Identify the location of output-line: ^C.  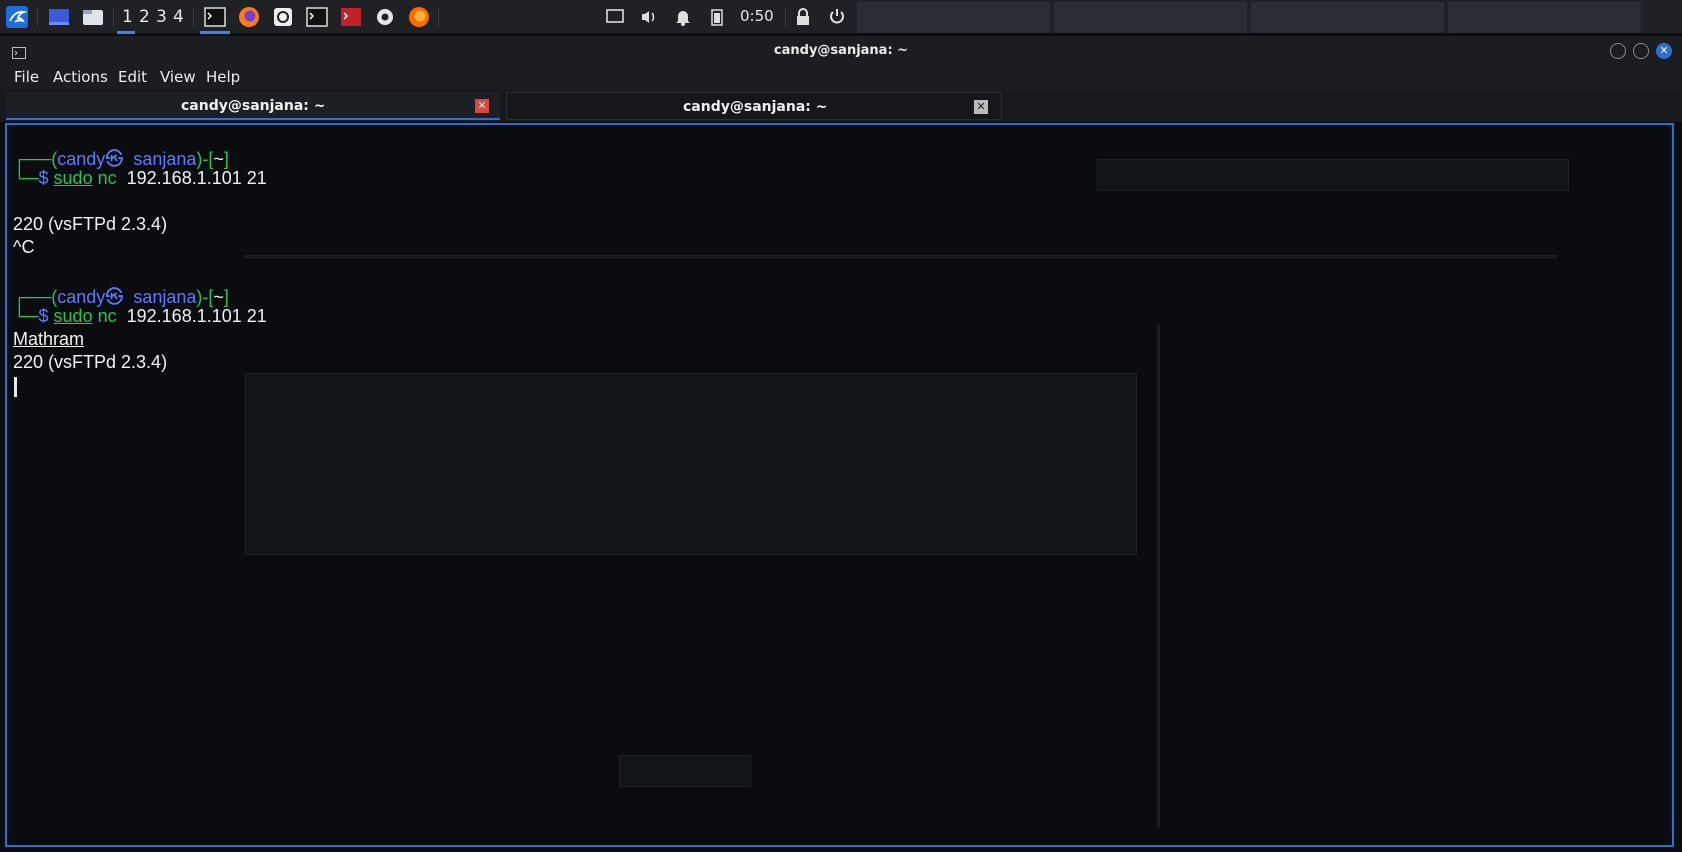
(24, 247).